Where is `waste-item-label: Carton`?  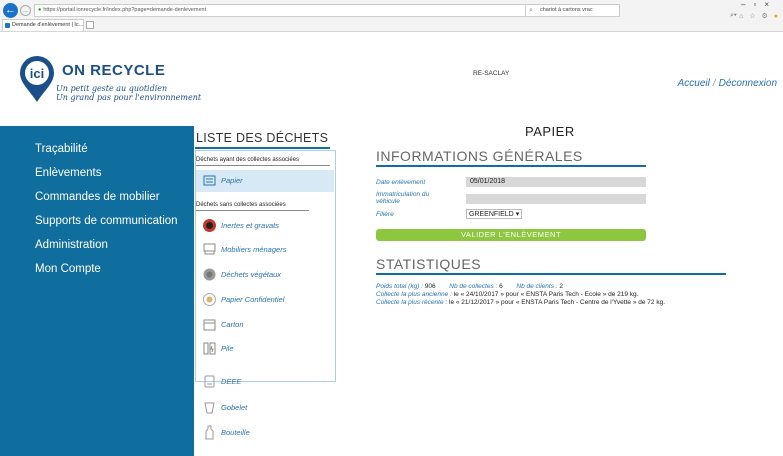 waste-item-label: Carton is located at coordinates (232, 324).